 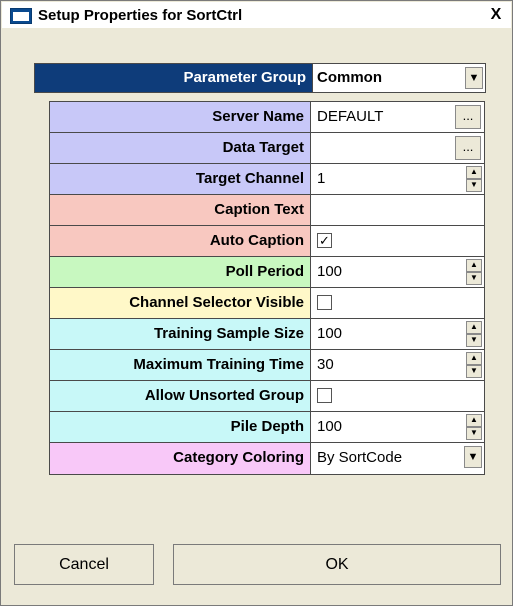 I want to click on pile-depth-value: 100, so click(x=330, y=426).